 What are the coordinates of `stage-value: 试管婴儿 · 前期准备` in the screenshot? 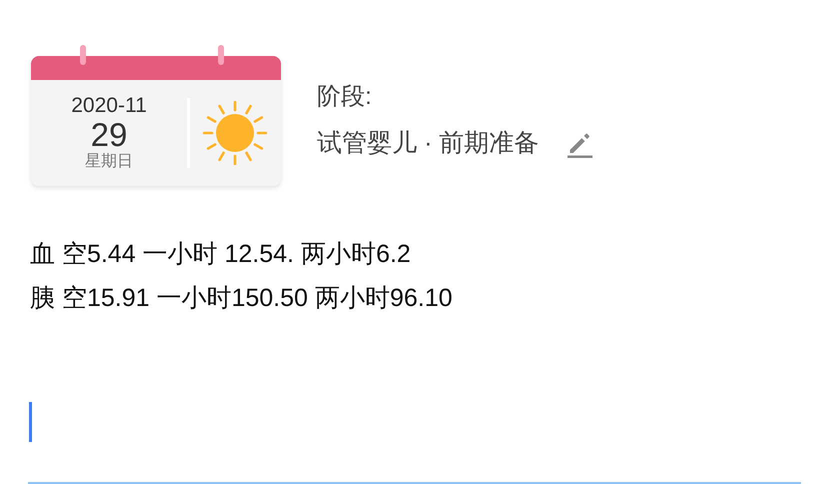 It's located at (428, 143).